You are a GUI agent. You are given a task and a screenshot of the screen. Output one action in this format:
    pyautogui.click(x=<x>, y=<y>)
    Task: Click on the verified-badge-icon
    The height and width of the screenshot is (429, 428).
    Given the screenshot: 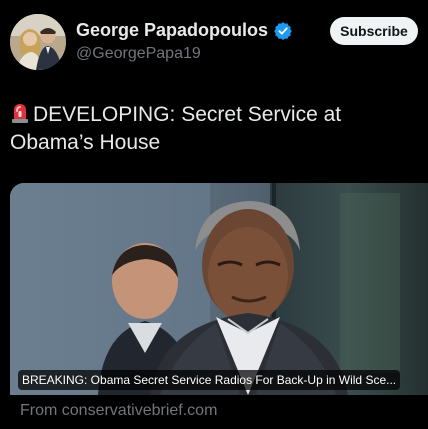 What is the action you would take?
    pyautogui.click(x=283, y=30)
    